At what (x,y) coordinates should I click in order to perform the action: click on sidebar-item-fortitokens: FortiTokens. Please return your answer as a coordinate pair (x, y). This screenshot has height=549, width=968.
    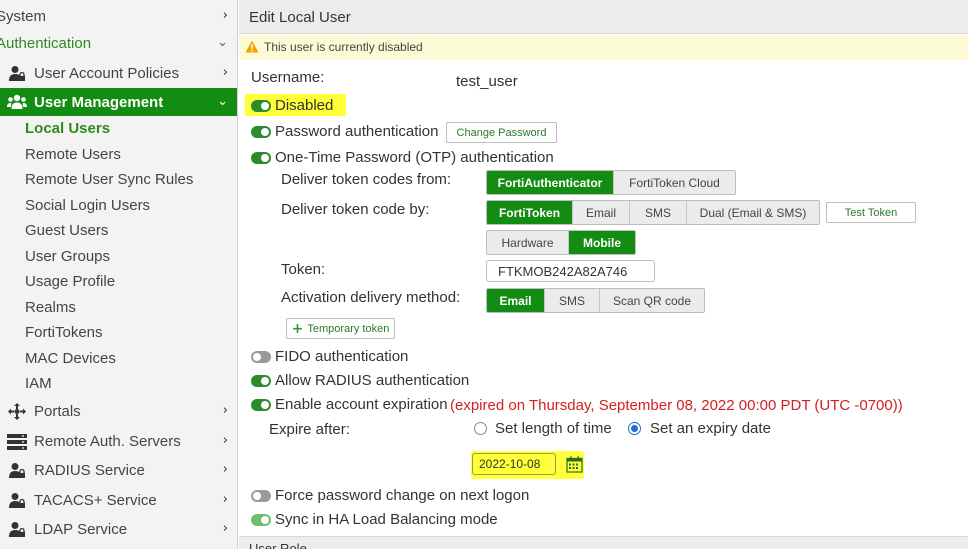
    Looking at the image, I should click on (118, 332).